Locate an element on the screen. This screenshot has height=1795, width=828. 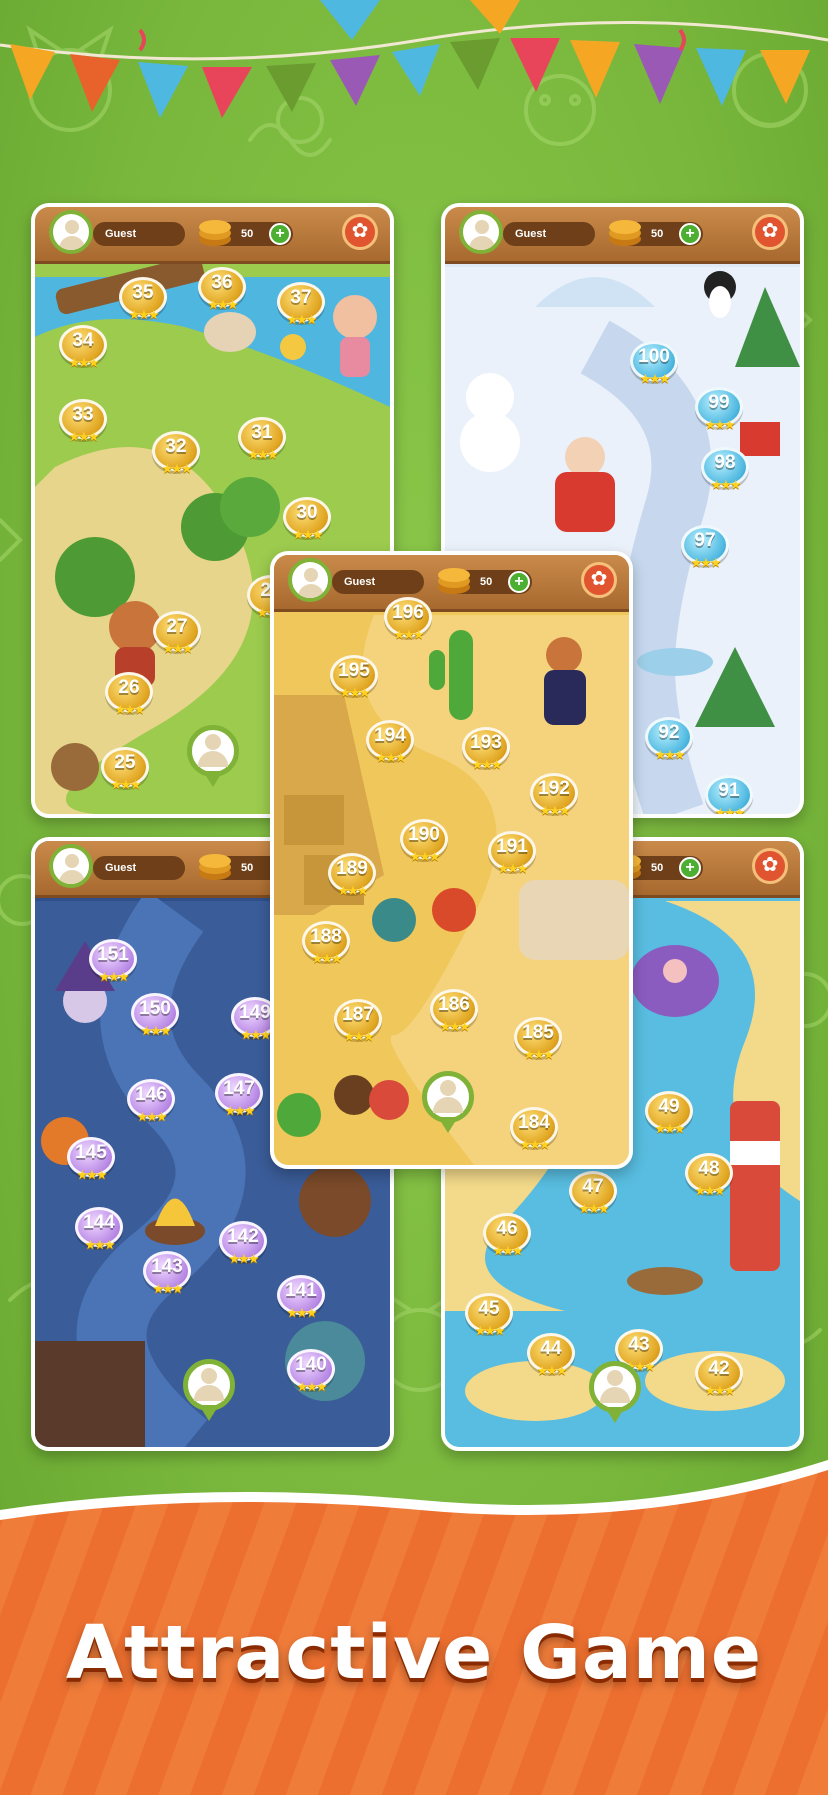
level-node: 143 ★★★ is located at coordinates (167, 1275).